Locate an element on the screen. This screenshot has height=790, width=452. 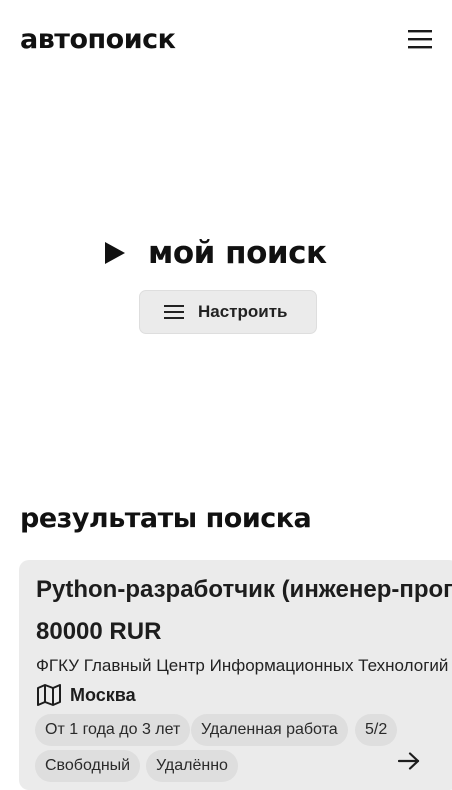
vacancy-city: Москва is located at coordinates (103, 694).